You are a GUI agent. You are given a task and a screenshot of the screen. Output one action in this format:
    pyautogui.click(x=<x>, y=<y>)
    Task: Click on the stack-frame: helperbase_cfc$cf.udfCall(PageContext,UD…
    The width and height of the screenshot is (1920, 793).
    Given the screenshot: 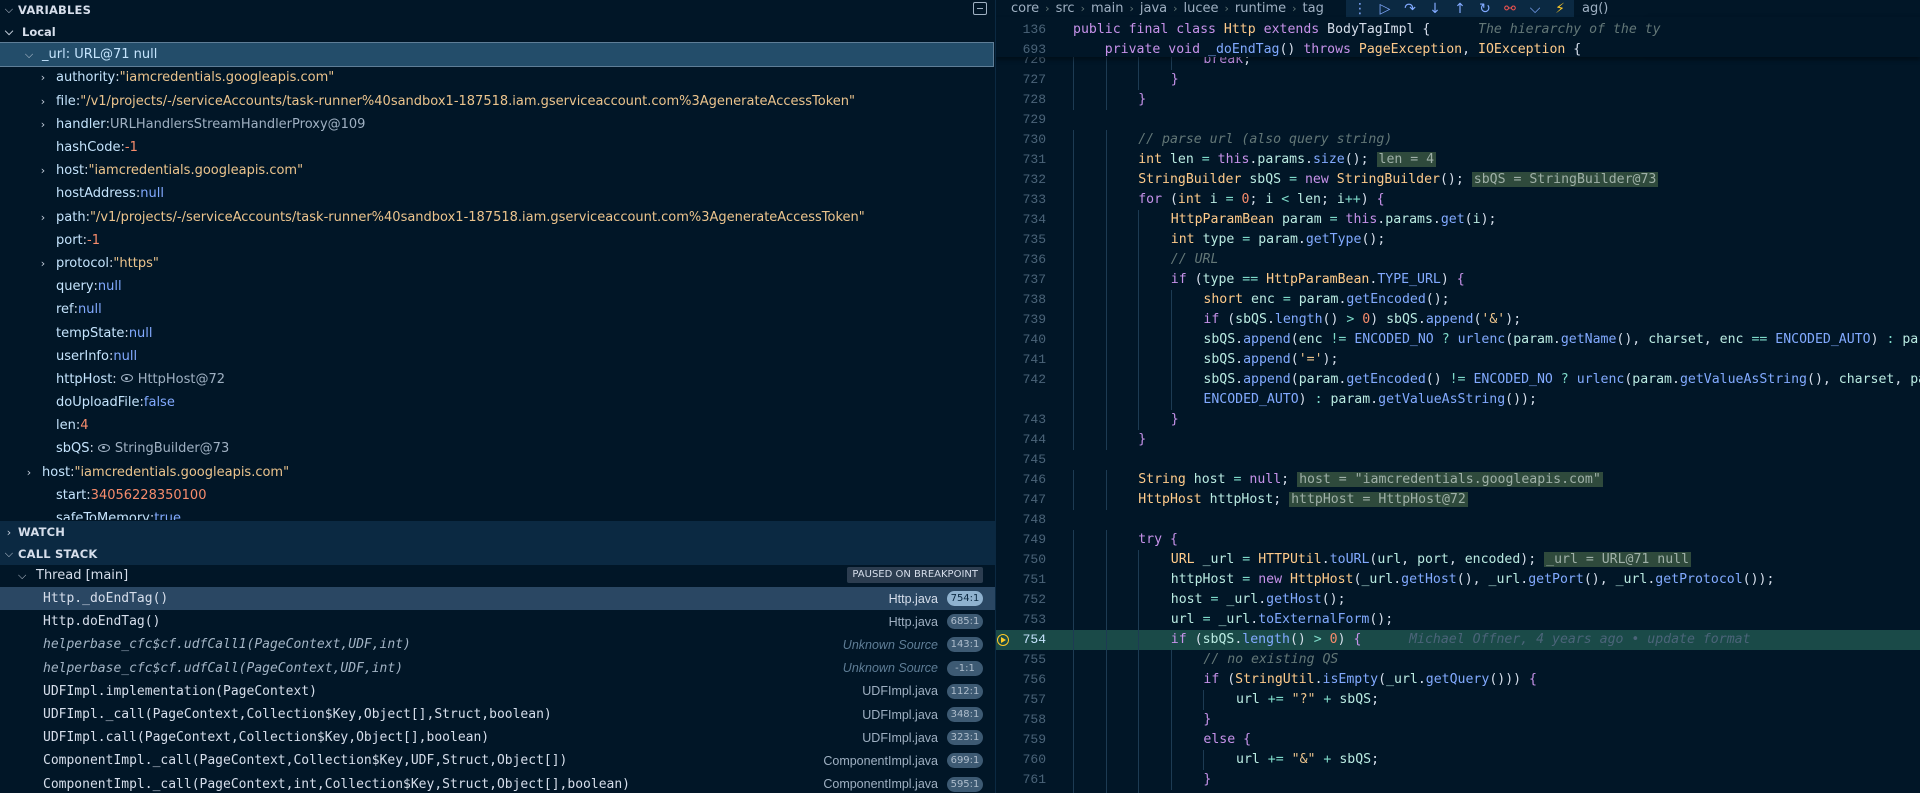 What is the action you would take?
    pyautogui.click(x=497, y=668)
    